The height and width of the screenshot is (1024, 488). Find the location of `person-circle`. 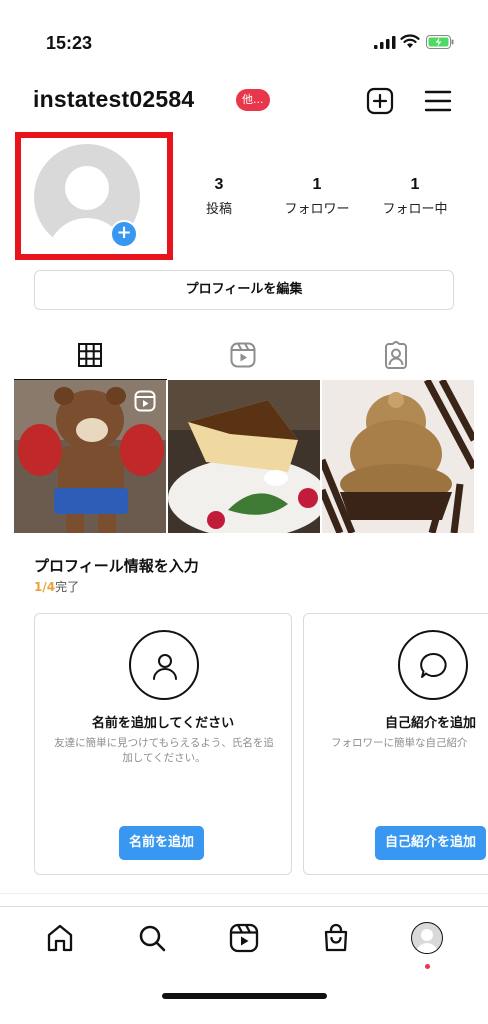

person-circle is located at coordinates (164, 665).